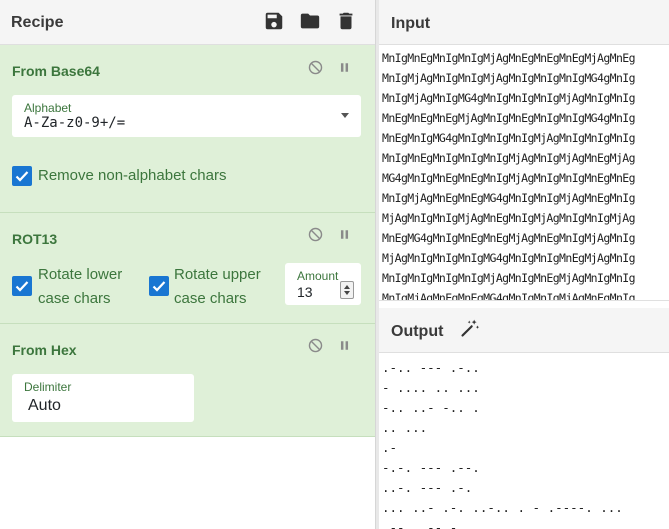 The image size is (669, 529). What do you see at coordinates (470, 328) in the screenshot?
I see `magic-wand-icon` at bounding box center [470, 328].